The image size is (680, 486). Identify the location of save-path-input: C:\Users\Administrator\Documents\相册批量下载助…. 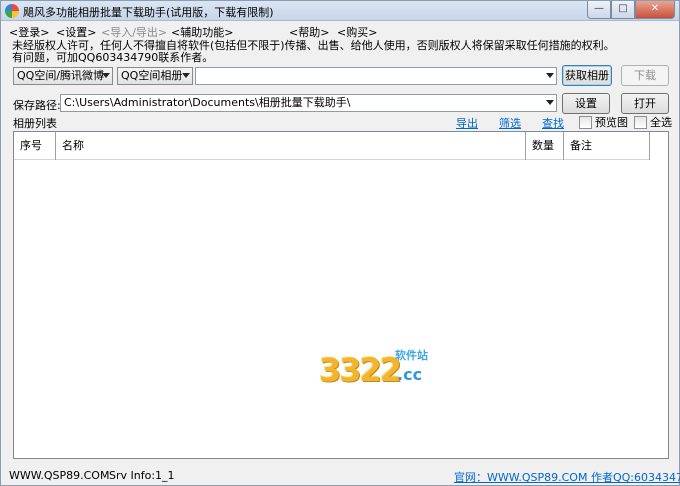
(308, 103).